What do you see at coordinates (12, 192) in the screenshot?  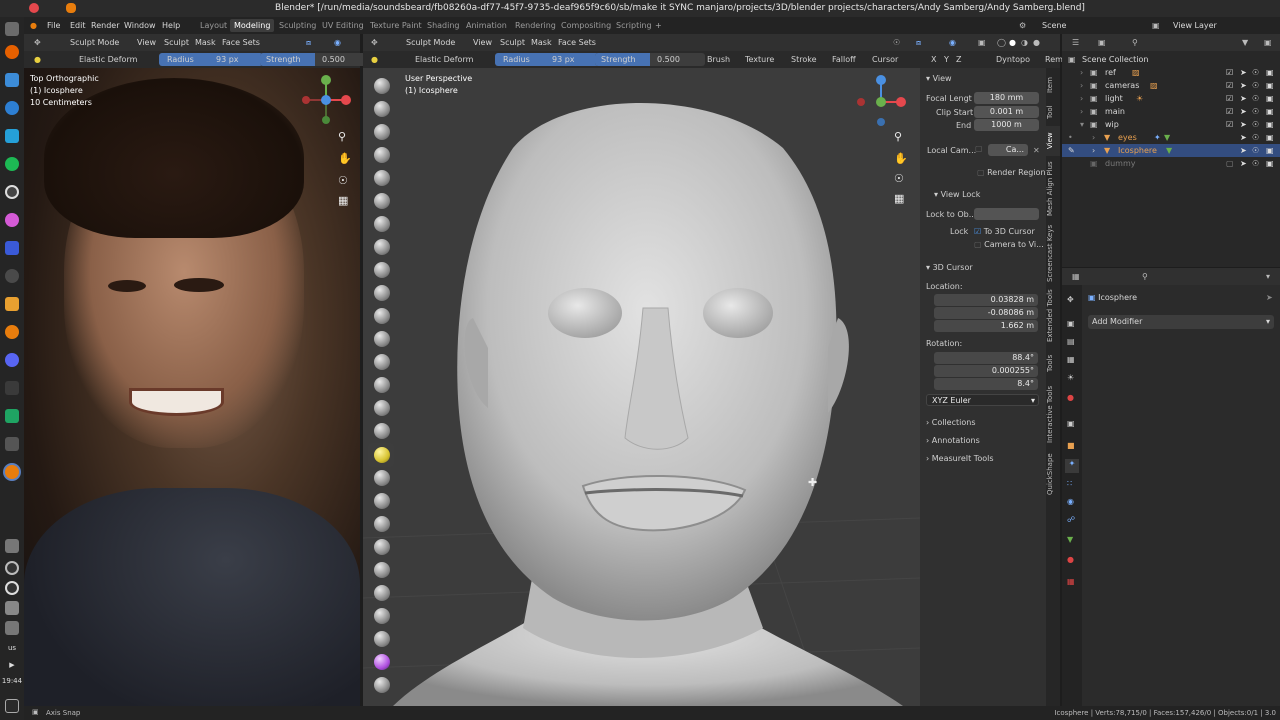 I see `obs-icon` at bounding box center [12, 192].